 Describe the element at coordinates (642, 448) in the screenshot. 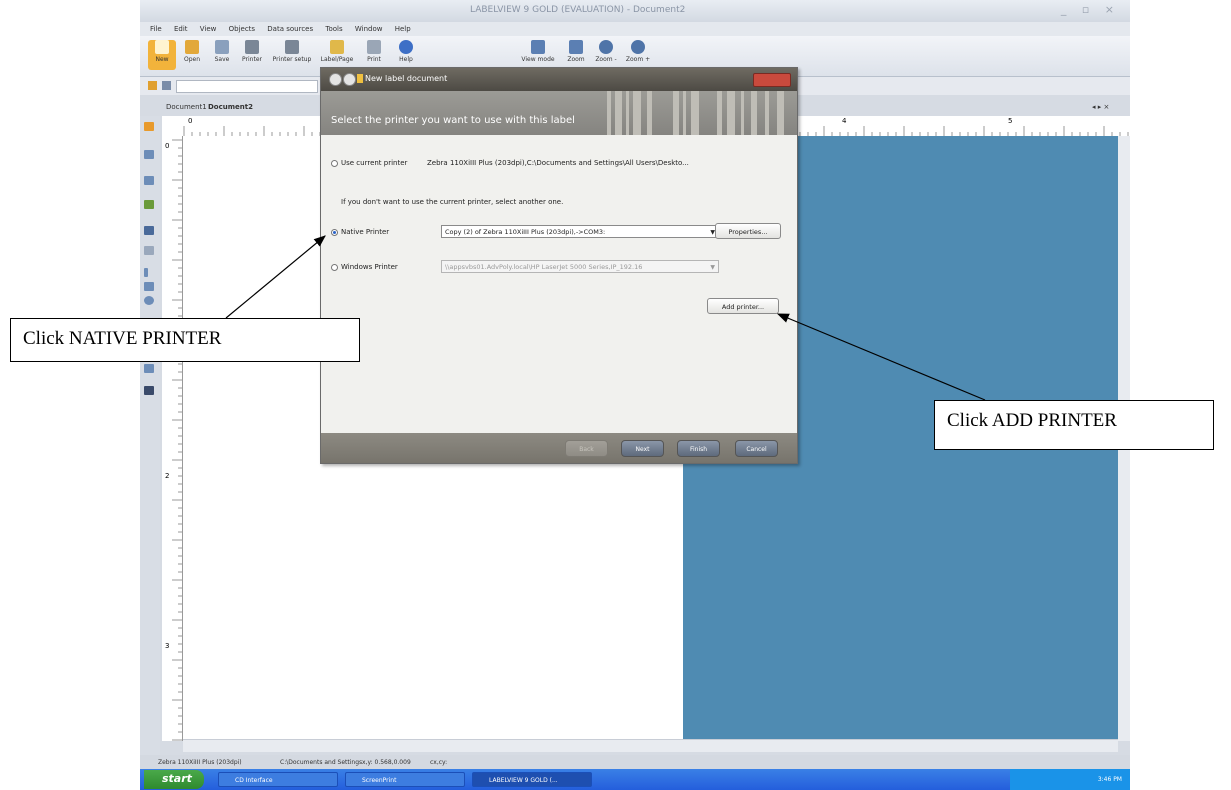

I see `next-button: Next` at that location.